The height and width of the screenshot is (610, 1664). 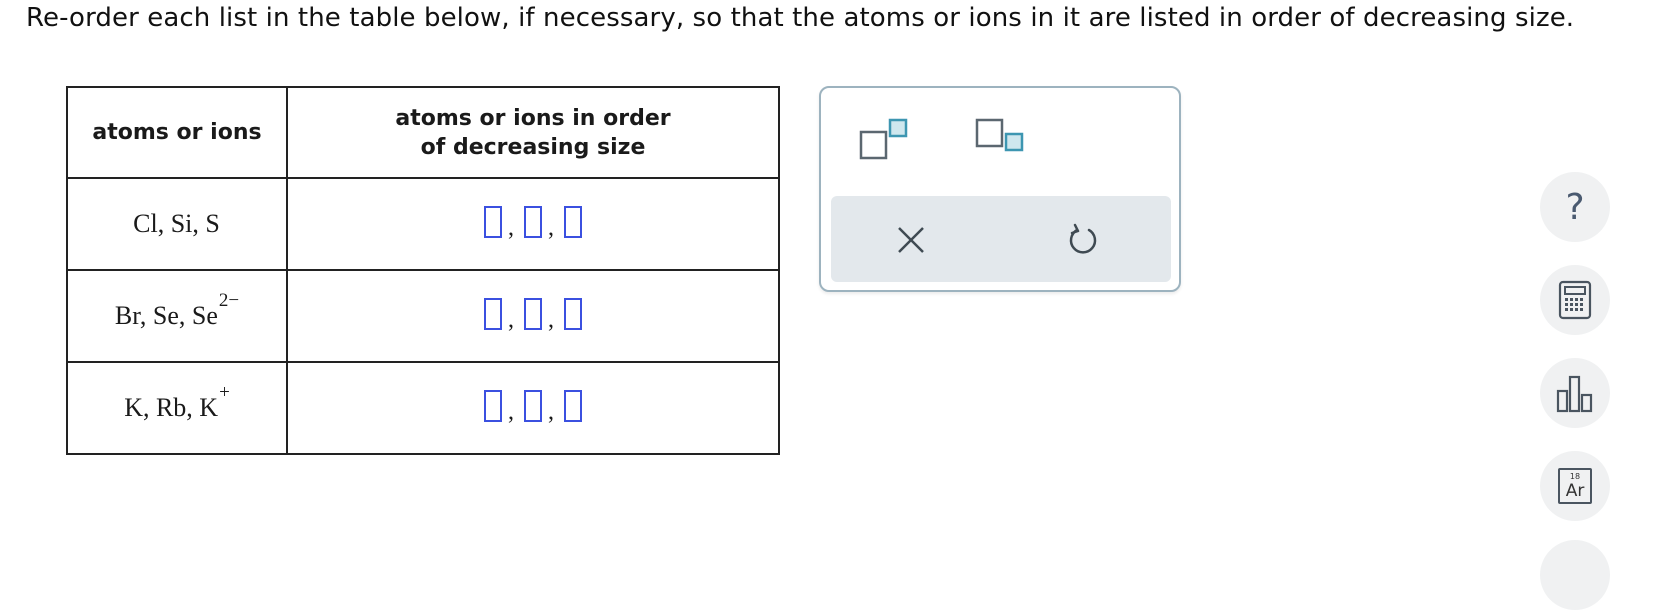 I want to click on more-tools-button, so click(x=1575, y=575).